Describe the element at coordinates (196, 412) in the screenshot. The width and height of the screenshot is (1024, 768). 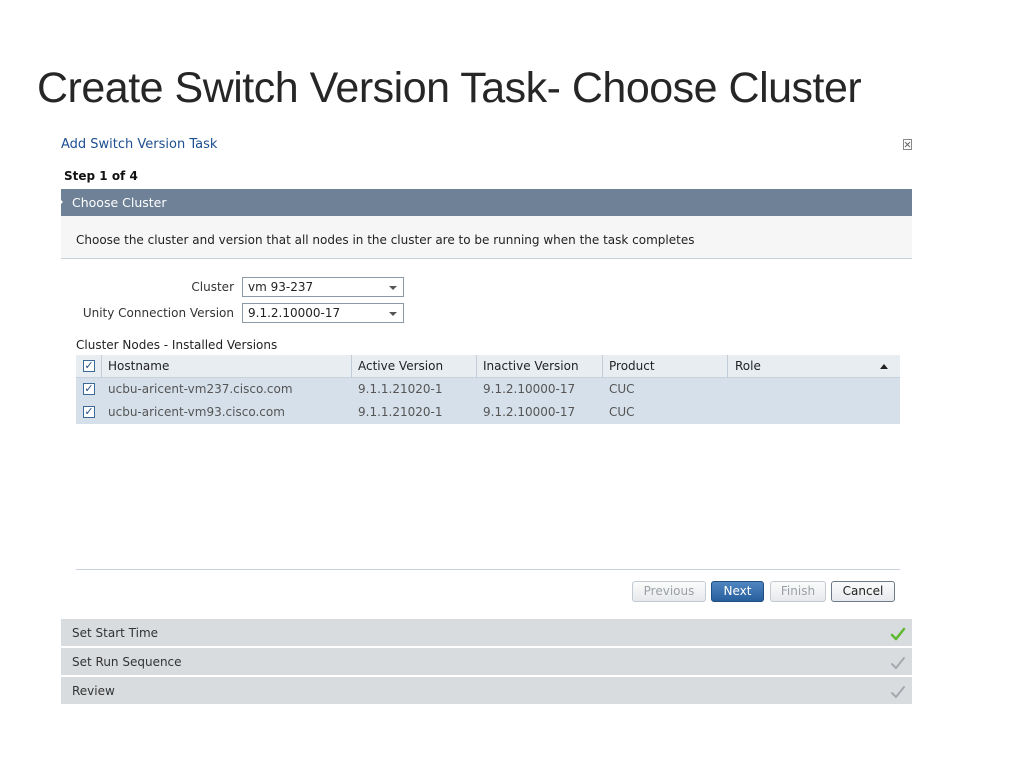
I see `cell-hostname: ucbu-aricent-vm93.cisco.com` at that location.